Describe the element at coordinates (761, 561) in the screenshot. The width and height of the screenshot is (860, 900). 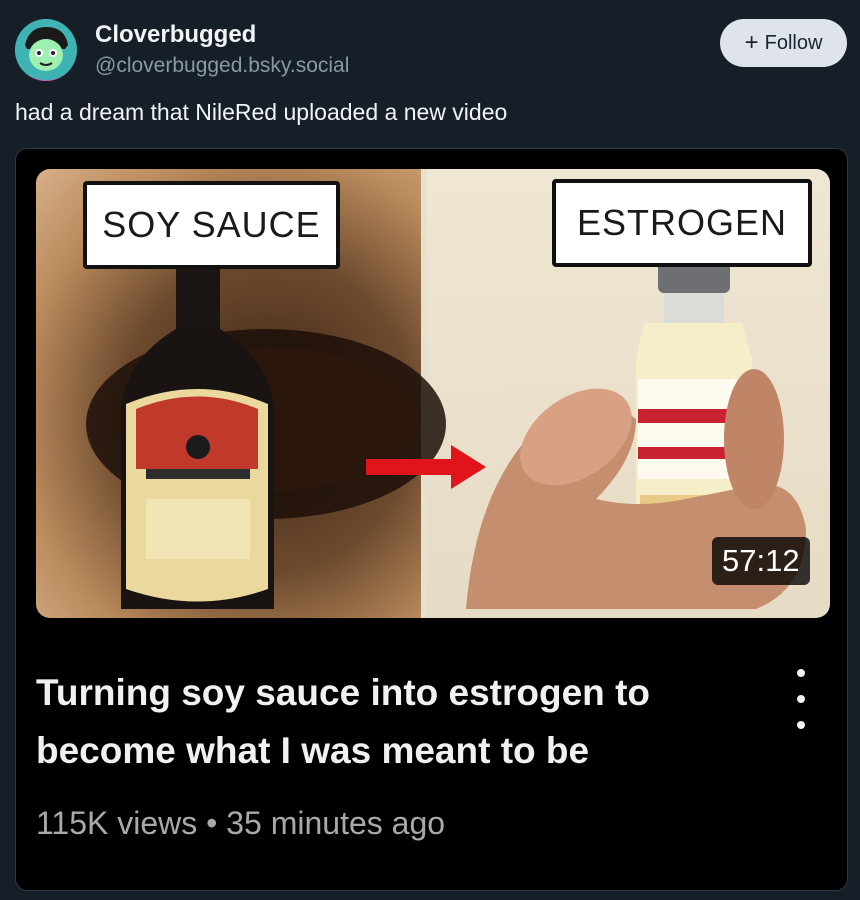
I see `video-duration-badge: 57:12` at that location.